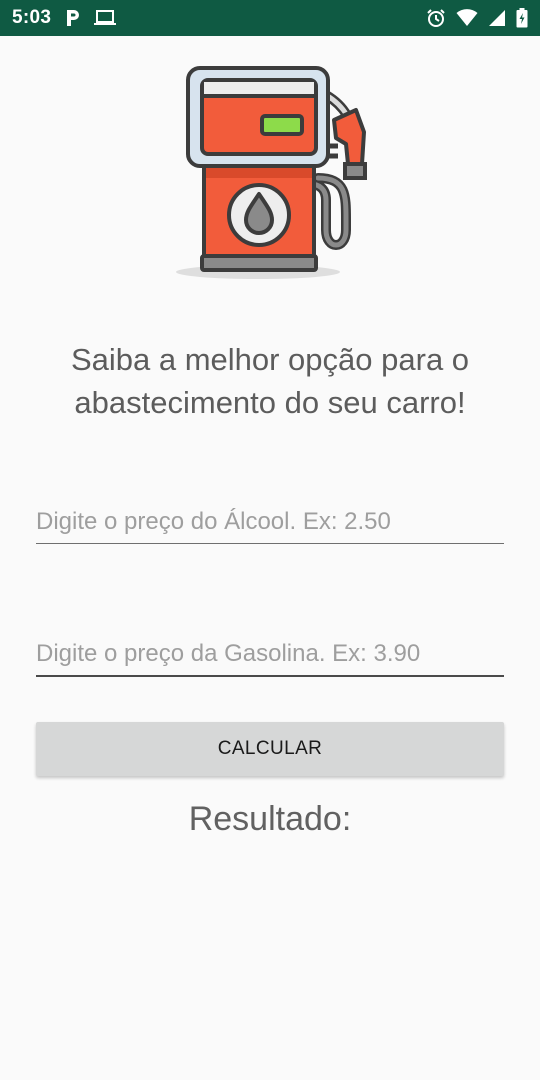 The height and width of the screenshot is (1080, 540). Describe the element at coordinates (270, 655) in the screenshot. I see `gasolina-price-input` at that location.